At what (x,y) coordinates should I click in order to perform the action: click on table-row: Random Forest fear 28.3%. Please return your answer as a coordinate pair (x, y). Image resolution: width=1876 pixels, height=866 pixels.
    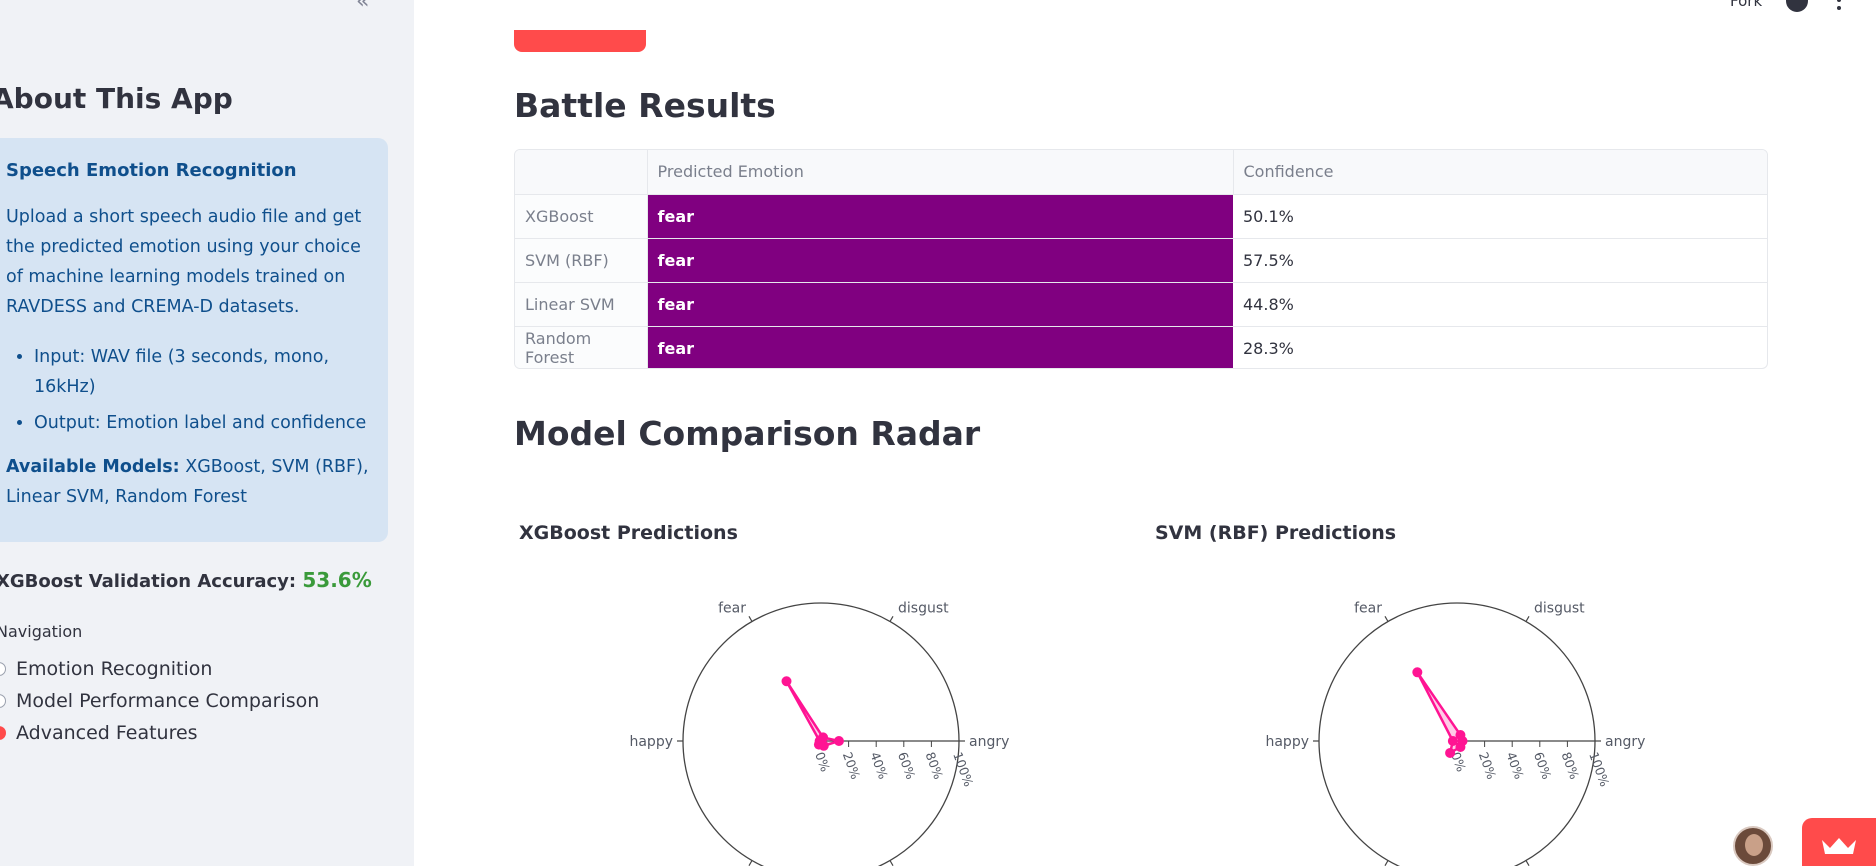
    Looking at the image, I should click on (1141, 347).